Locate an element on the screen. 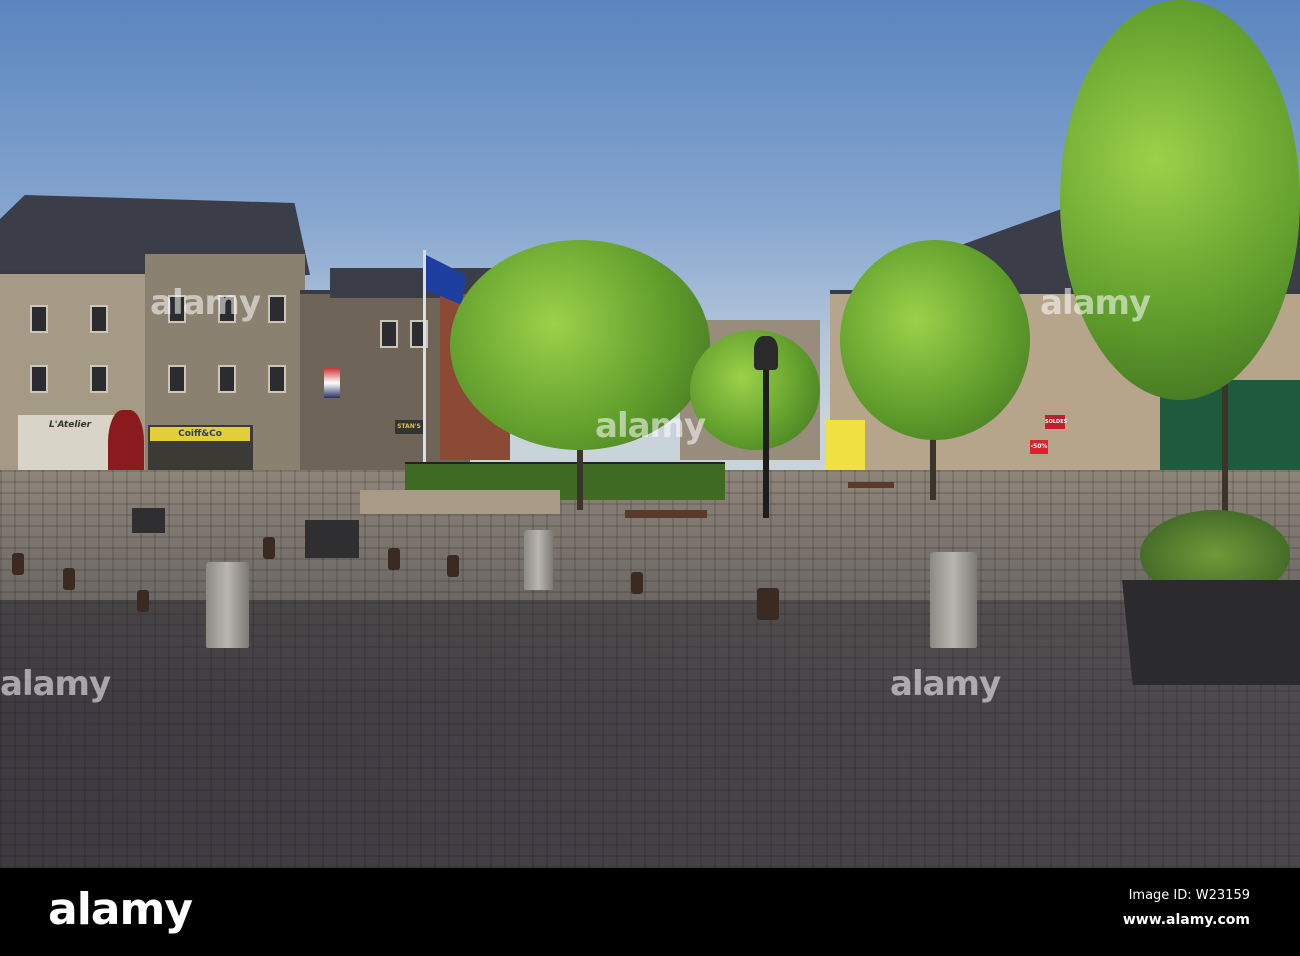  uk-flag is located at coordinates (332, 383).